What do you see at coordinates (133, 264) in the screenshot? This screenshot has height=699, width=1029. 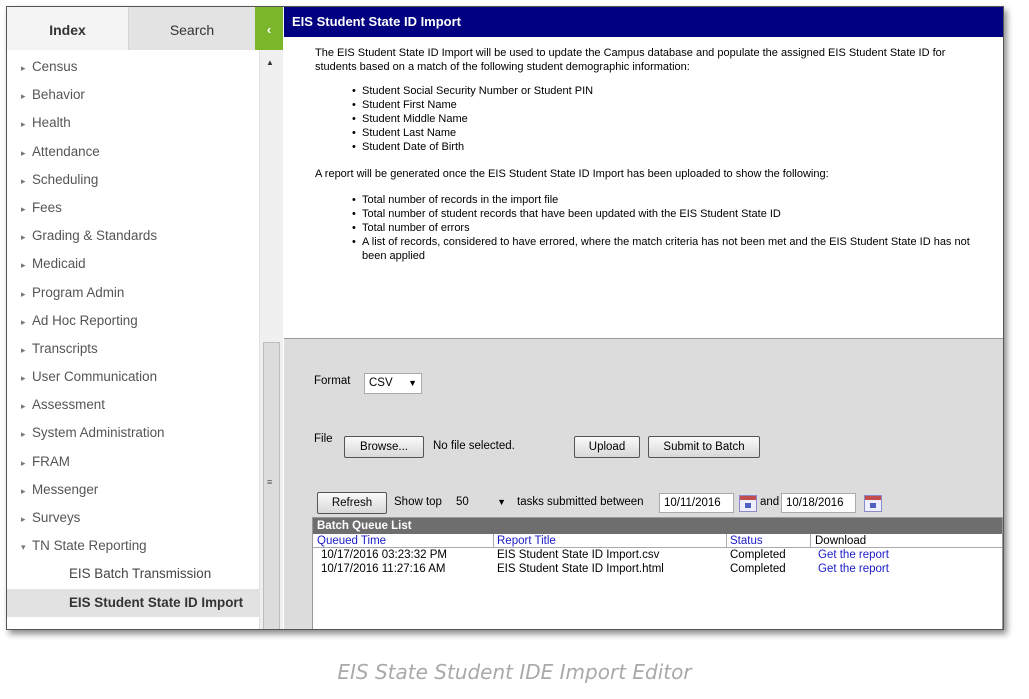 I see `sidebar-item-medicaid: ▸ Medicaid` at bounding box center [133, 264].